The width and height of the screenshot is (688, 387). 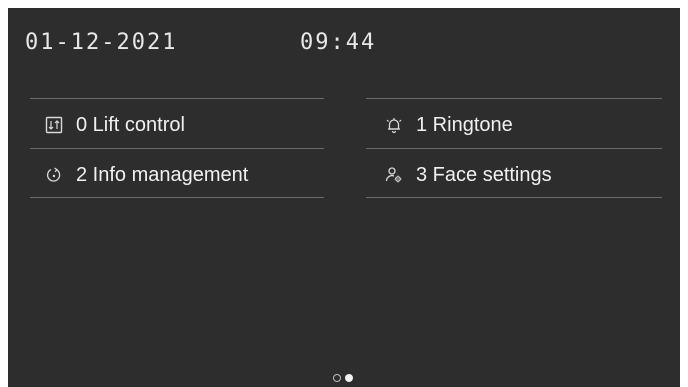 What do you see at coordinates (514, 98) in the screenshot?
I see `divider-right-top` at bounding box center [514, 98].